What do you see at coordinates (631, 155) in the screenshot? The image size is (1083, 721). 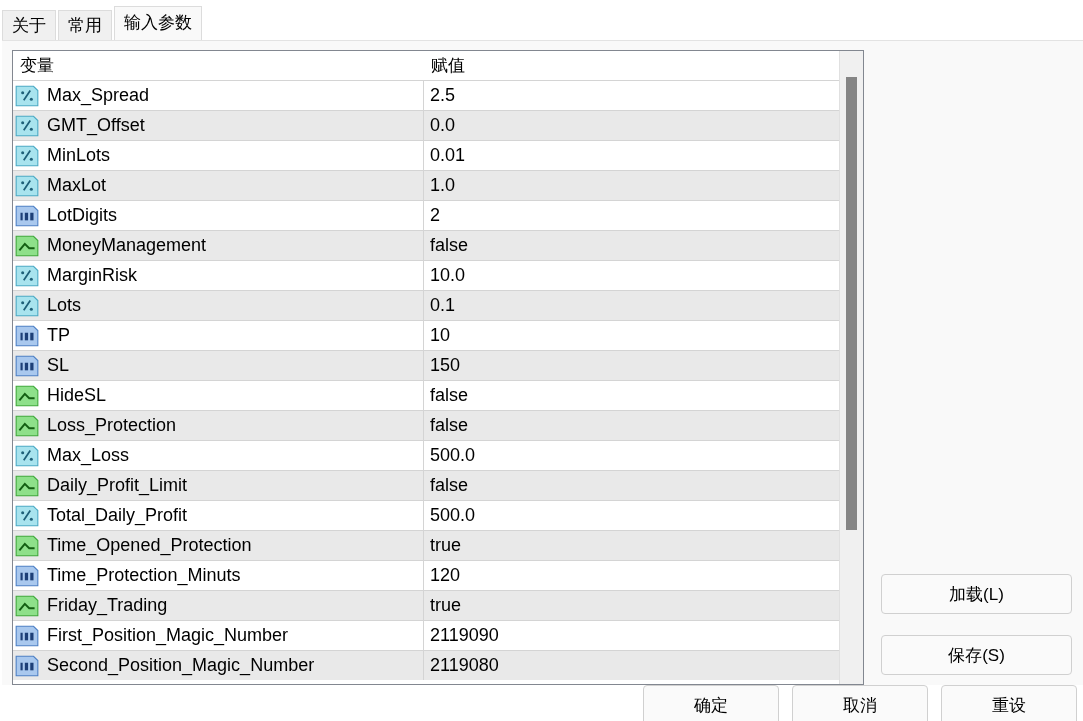 I see `parameter-value: 0.01` at bounding box center [631, 155].